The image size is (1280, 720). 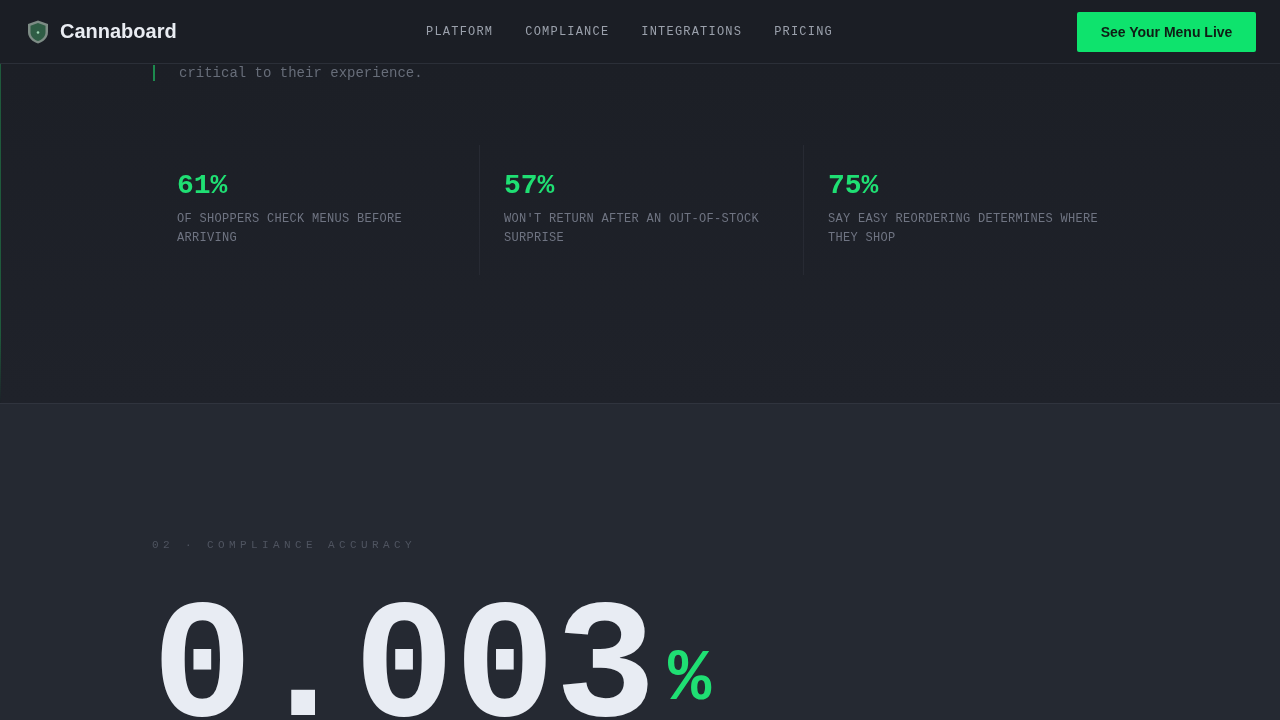 I want to click on stat-label: WON'T RETURN AFTER AN OUT-OF-STOCK SURPRISE, so click(x=632, y=229).